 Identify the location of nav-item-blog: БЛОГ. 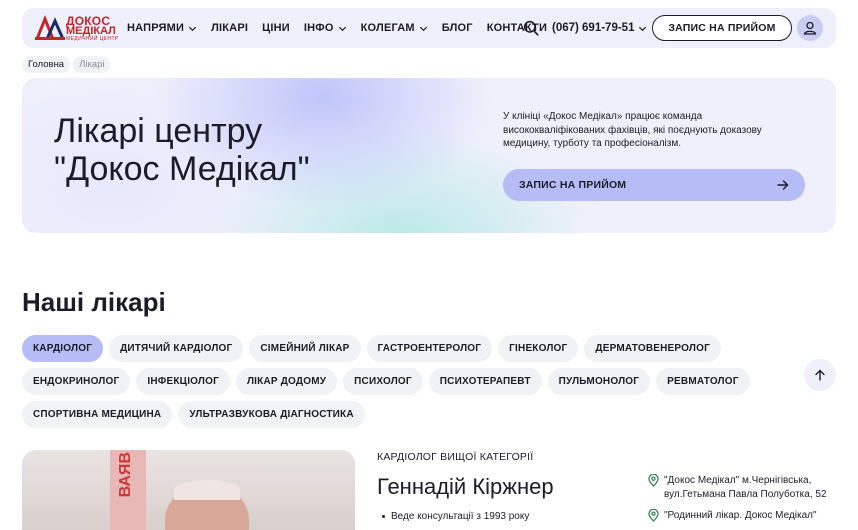
(457, 28).